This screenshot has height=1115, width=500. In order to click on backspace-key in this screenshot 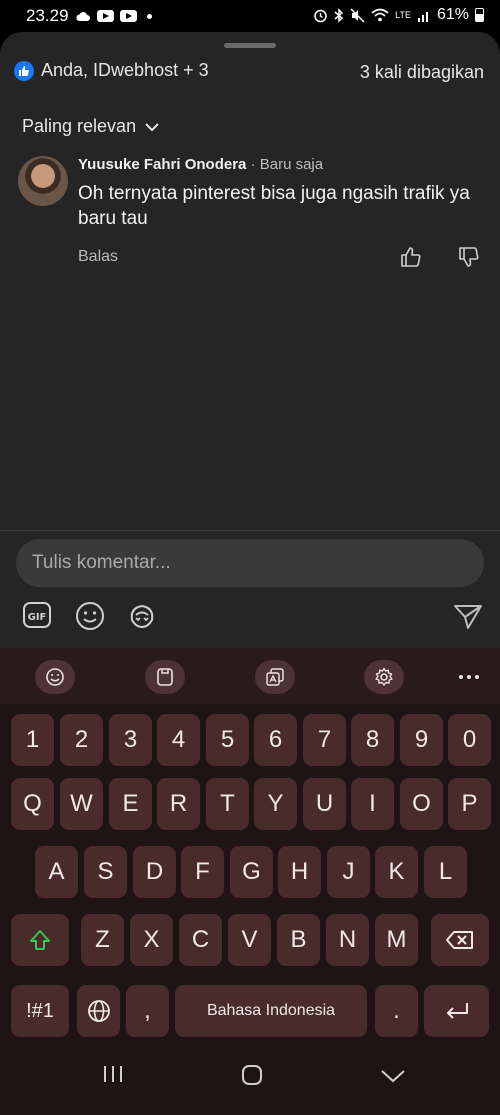, I will do `click(460, 940)`.